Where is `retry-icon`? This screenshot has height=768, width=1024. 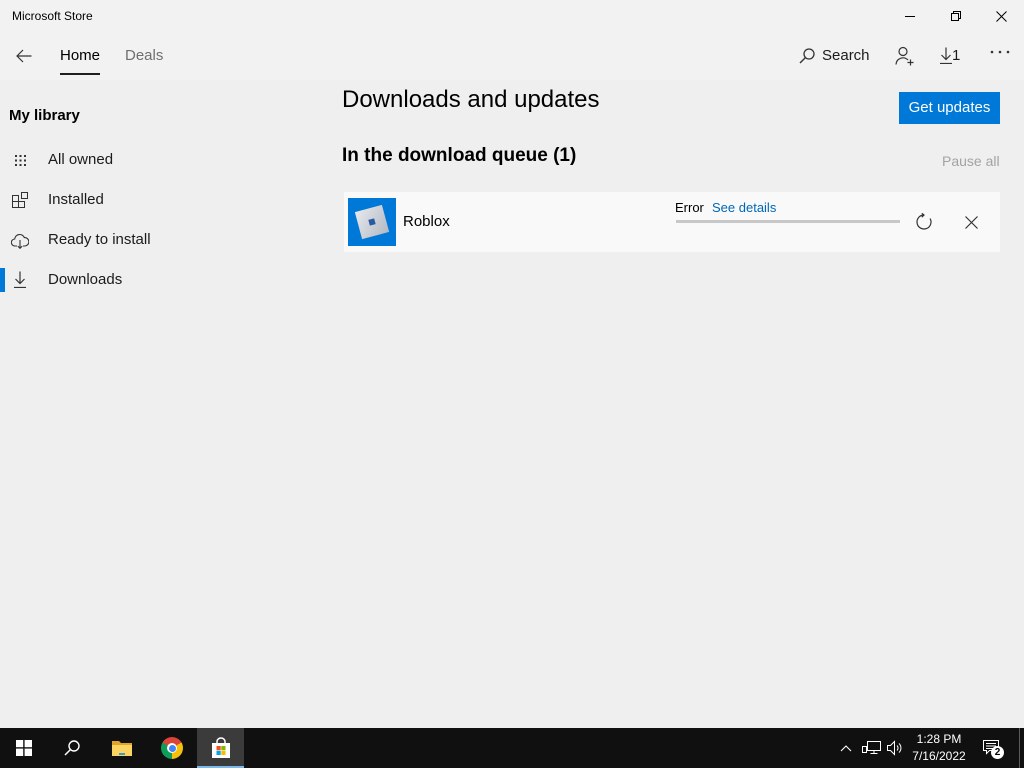 retry-icon is located at coordinates (924, 222).